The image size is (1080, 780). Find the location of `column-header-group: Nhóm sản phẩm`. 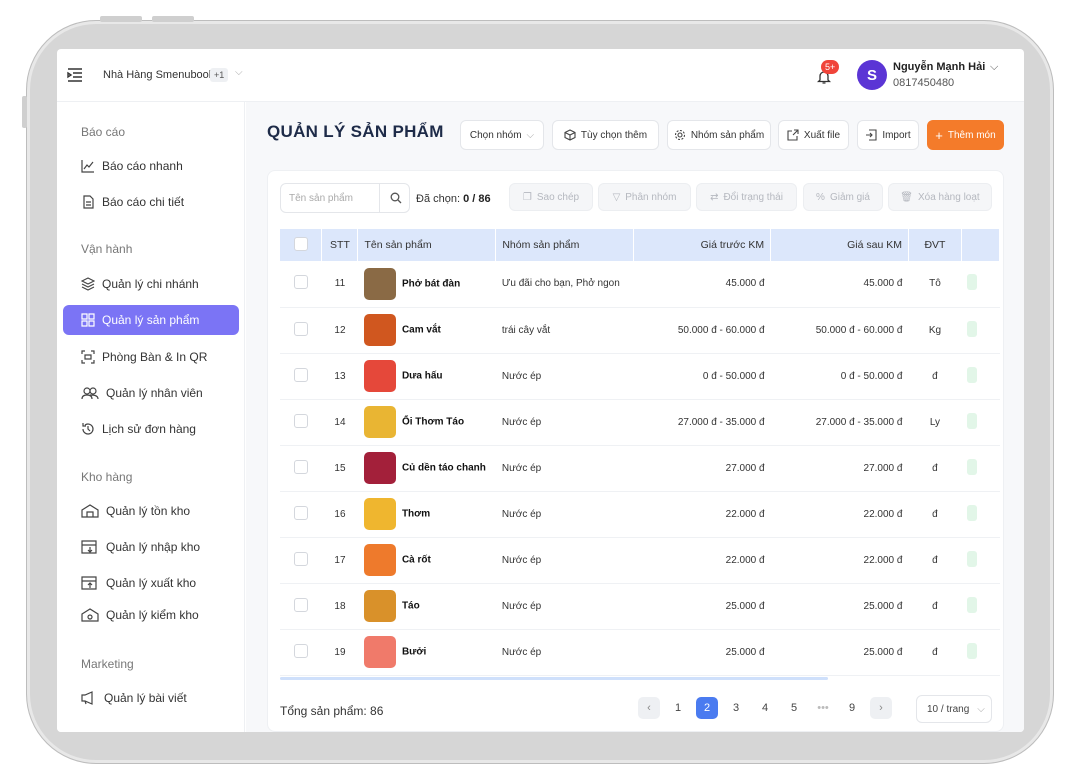

column-header-group: Nhóm sản phẩm is located at coordinates (565, 245).